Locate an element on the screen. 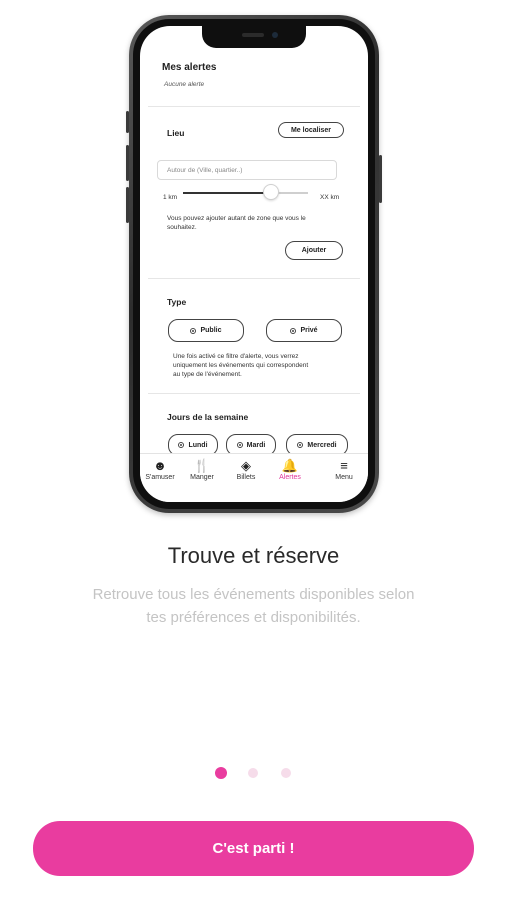 This screenshot has height=900, width=507. phone-volume-down is located at coordinates (127, 205).